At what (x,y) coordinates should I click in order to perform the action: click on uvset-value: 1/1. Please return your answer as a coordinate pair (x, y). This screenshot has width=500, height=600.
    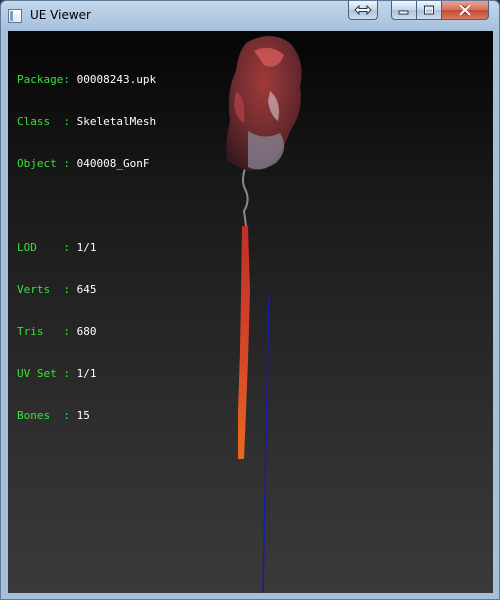
    Looking at the image, I should click on (86, 373).